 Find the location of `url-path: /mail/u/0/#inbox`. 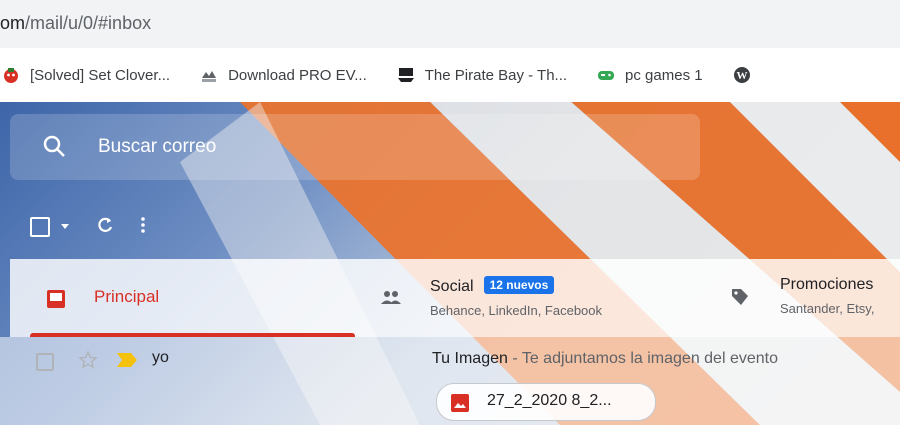

url-path: /mail/u/0/#inbox is located at coordinates (88, 23).